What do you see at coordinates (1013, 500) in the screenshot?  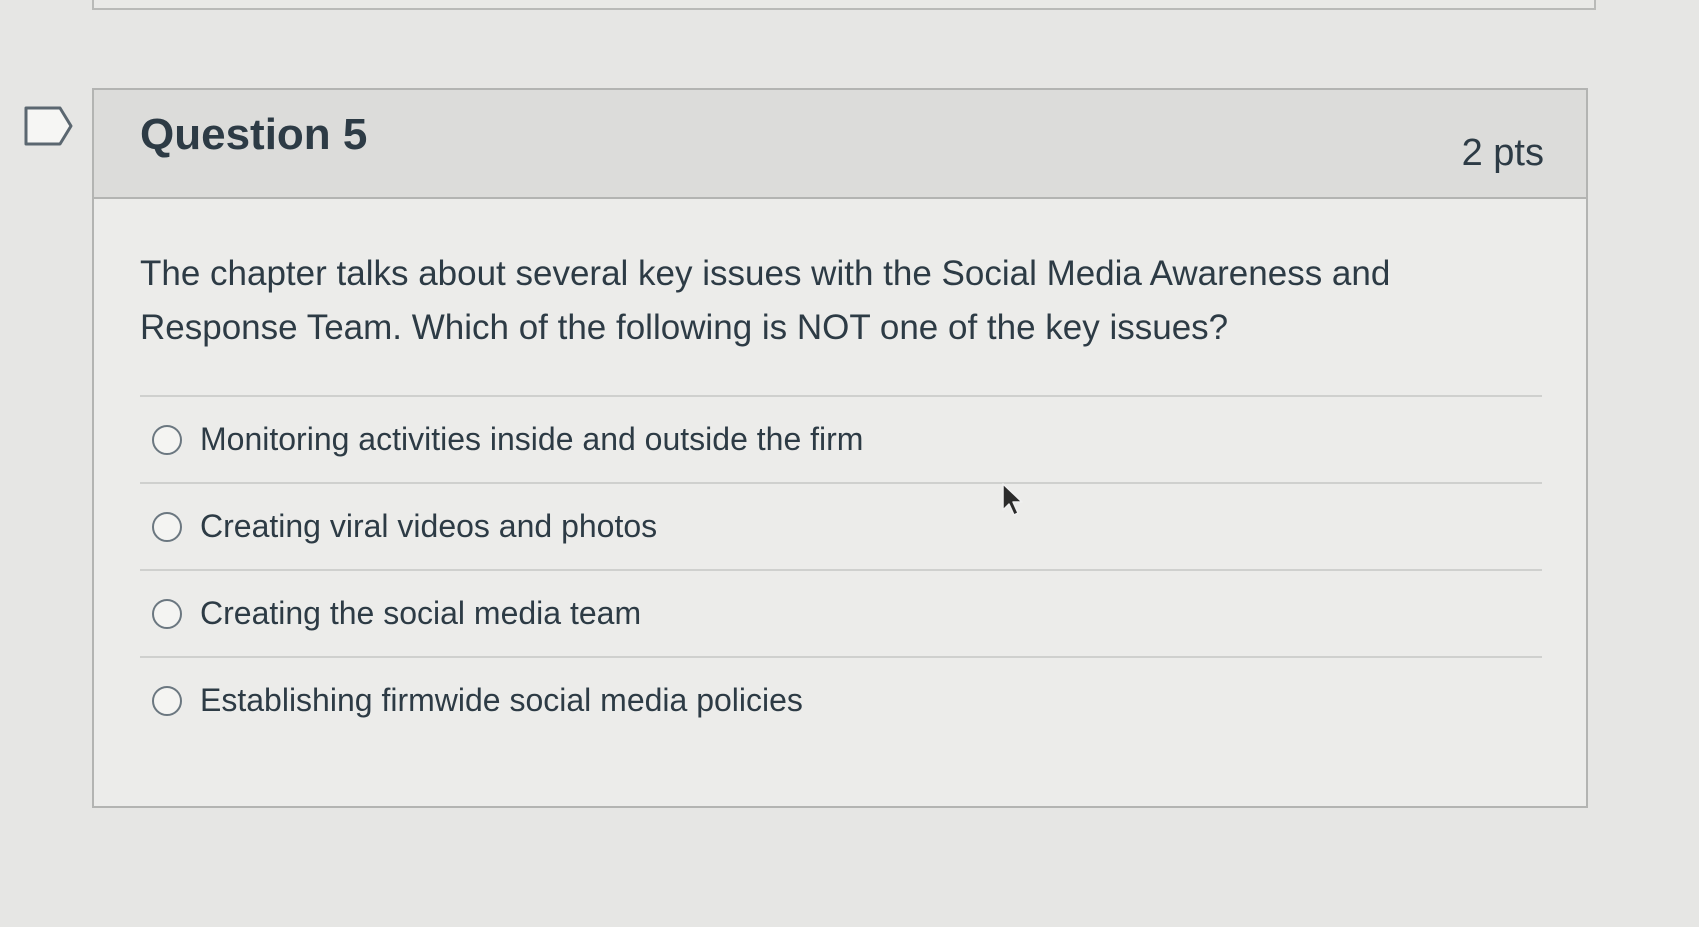 I see `mouse-pointer-icon` at bounding box center [1013, 500].